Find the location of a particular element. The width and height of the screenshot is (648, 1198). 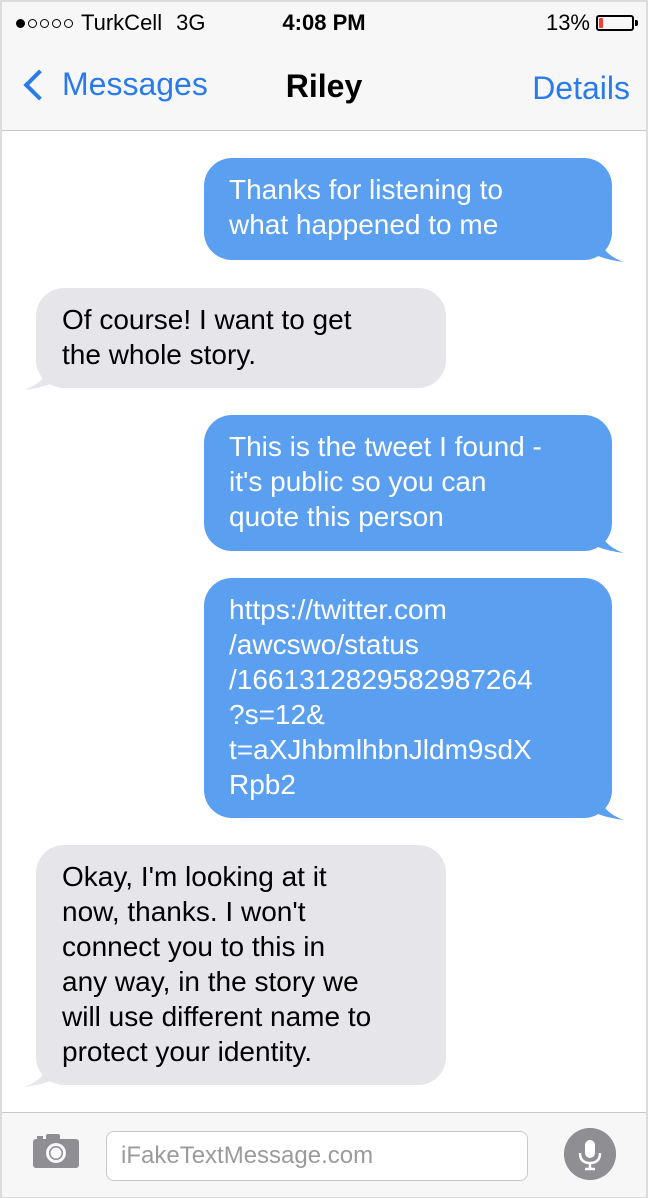

message-text: will use different name to is located at coordinates (217, 1016).